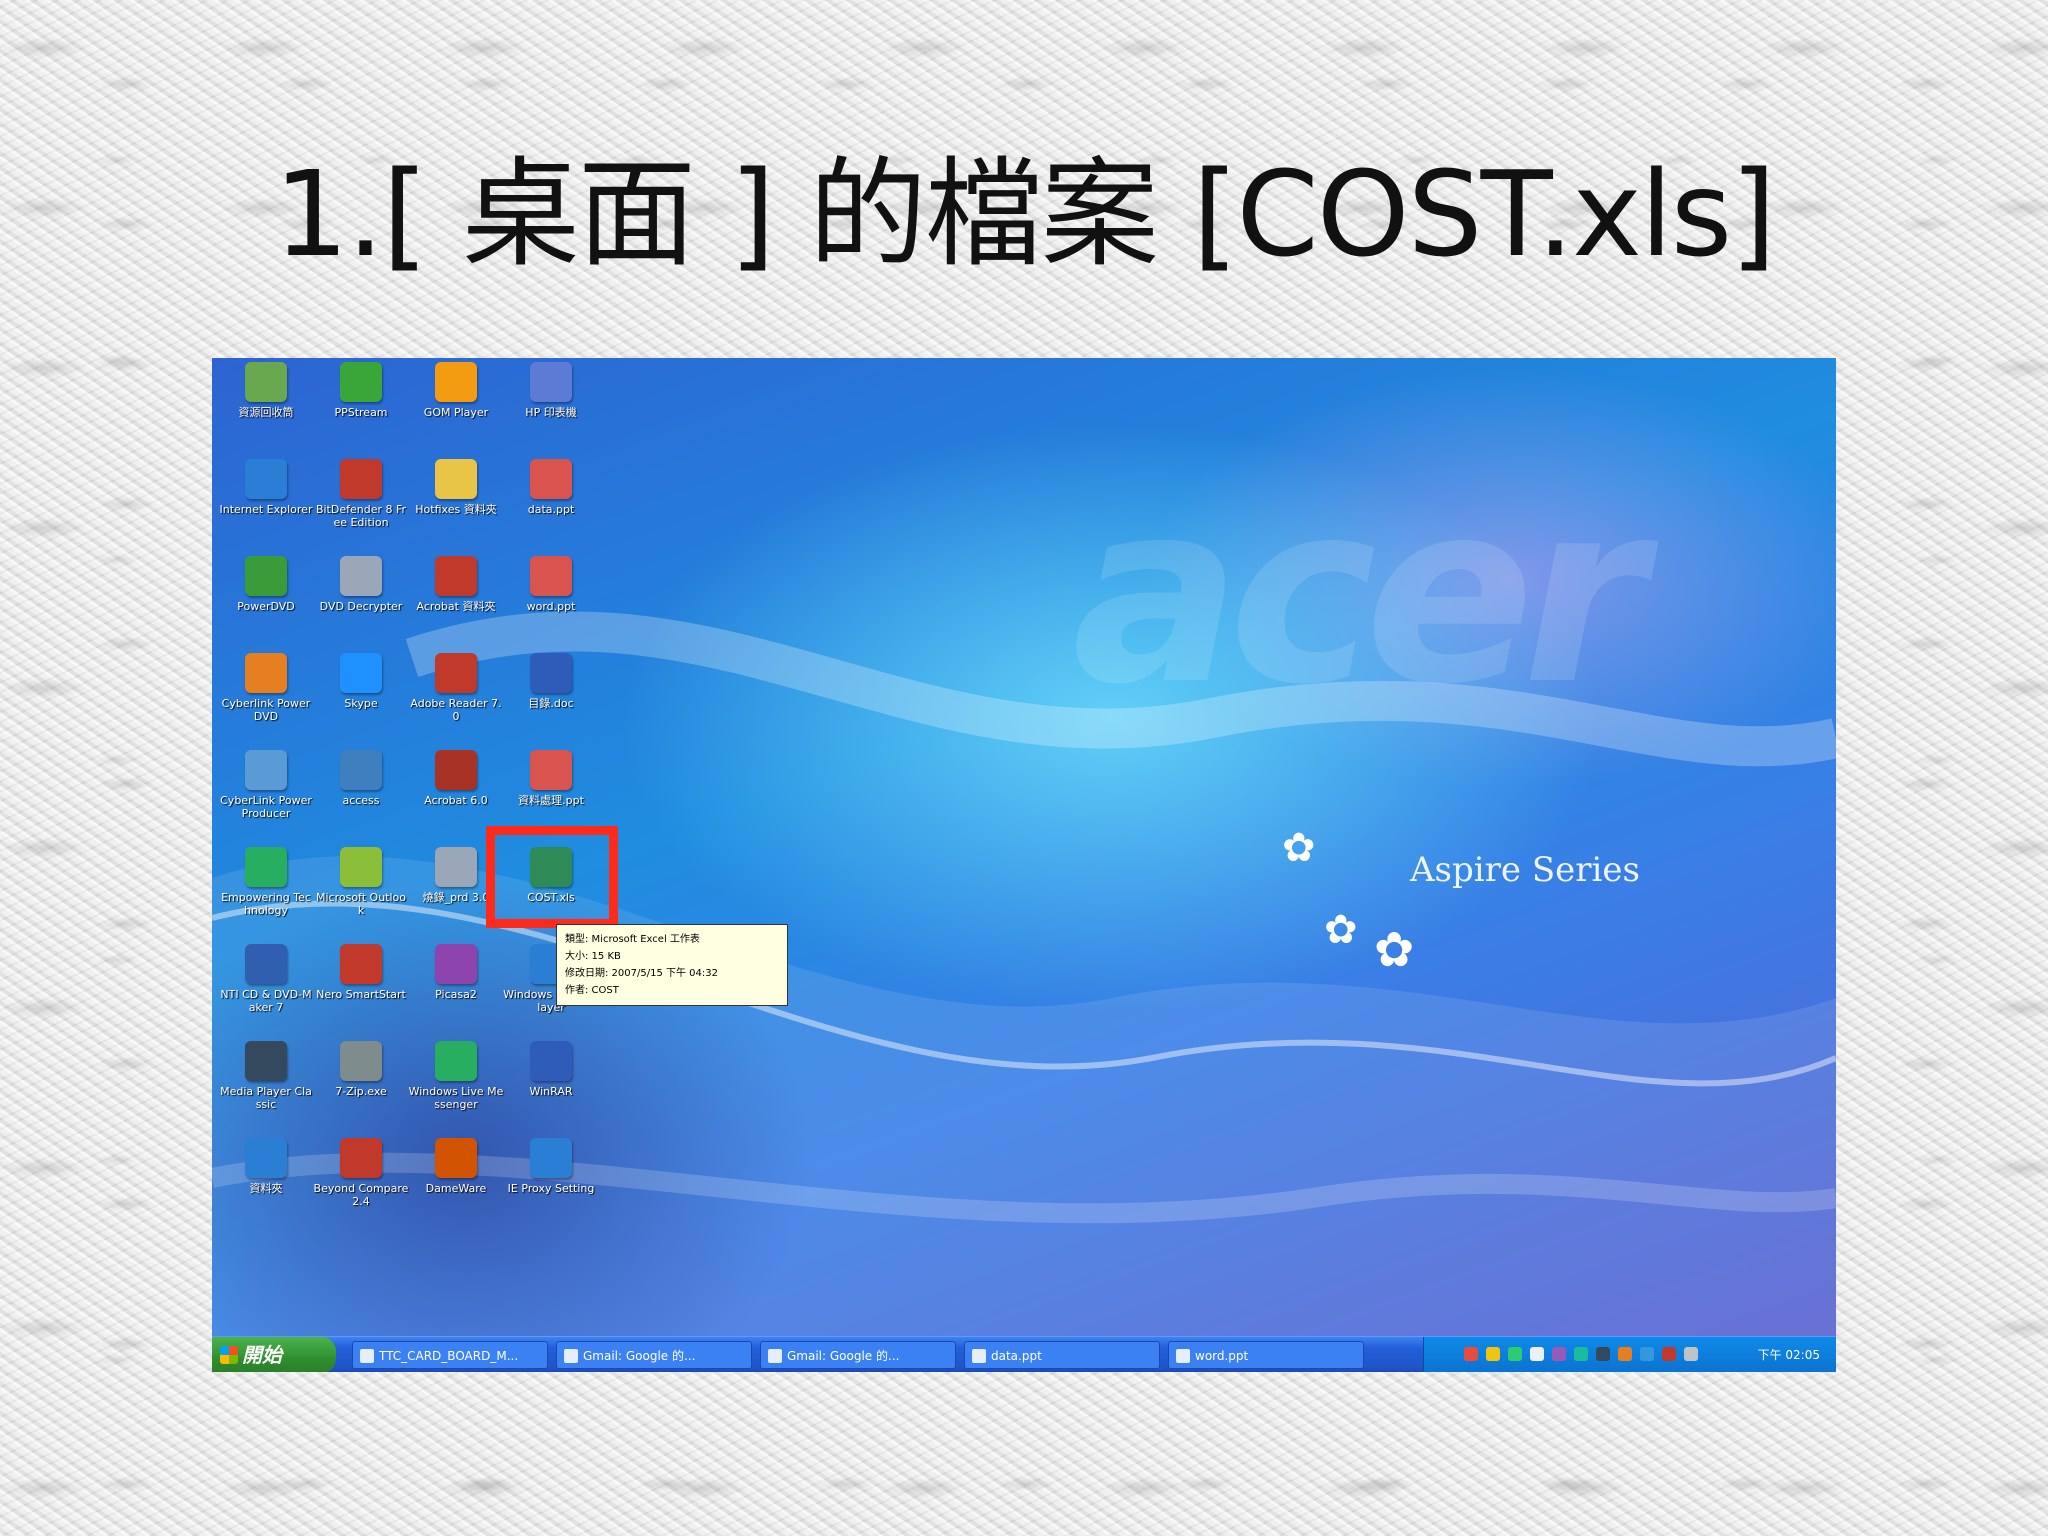 The image size is (2048, 1536). I want to click on cyberlink-desktop-shortcut: Cyberlink PowerDVD, so click(266, 699).